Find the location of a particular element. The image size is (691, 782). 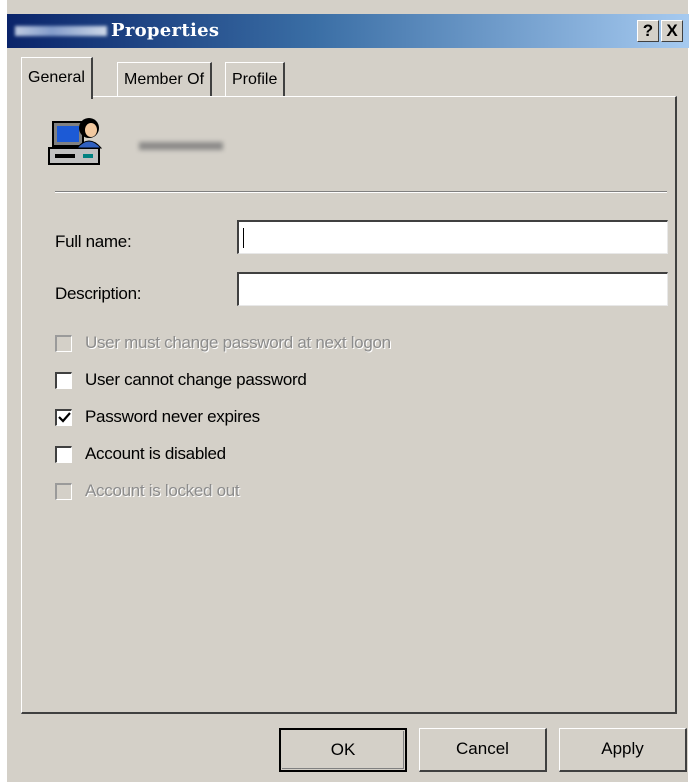

separator is located at coordinates (361, 192).